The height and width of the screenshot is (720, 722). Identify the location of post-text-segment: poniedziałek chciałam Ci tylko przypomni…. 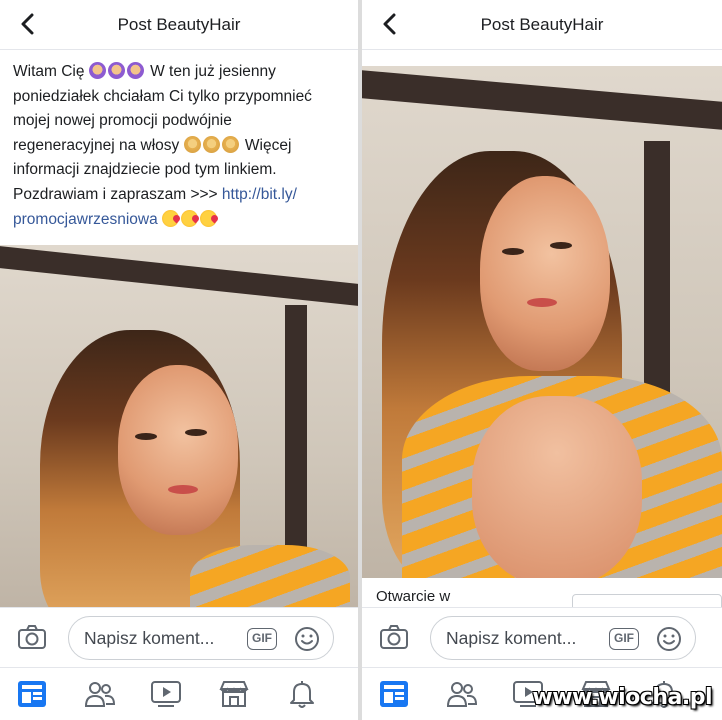
(162, 96).